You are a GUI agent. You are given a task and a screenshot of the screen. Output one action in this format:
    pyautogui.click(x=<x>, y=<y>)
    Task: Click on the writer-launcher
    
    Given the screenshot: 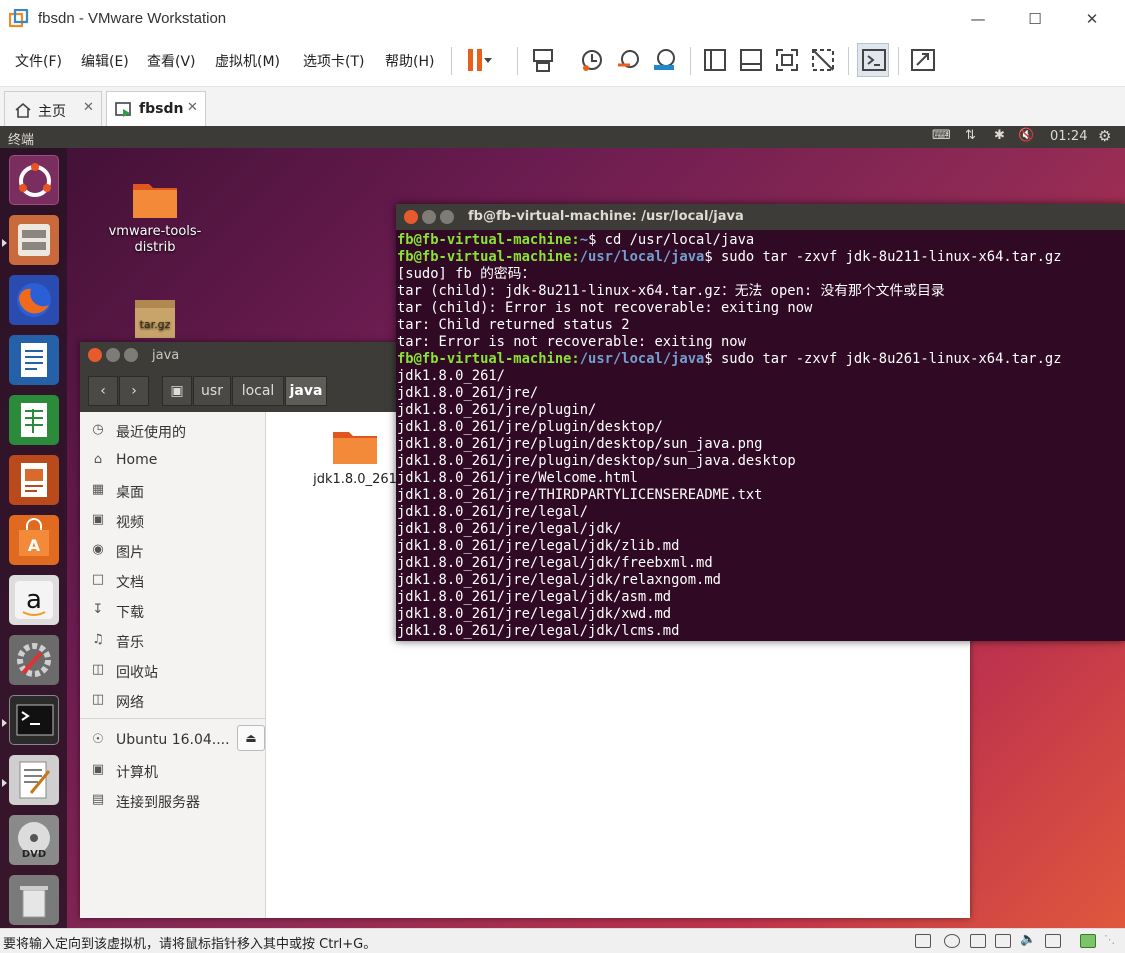 What is the action you would take?
    pyautogui.click(x=34, y=360)
    